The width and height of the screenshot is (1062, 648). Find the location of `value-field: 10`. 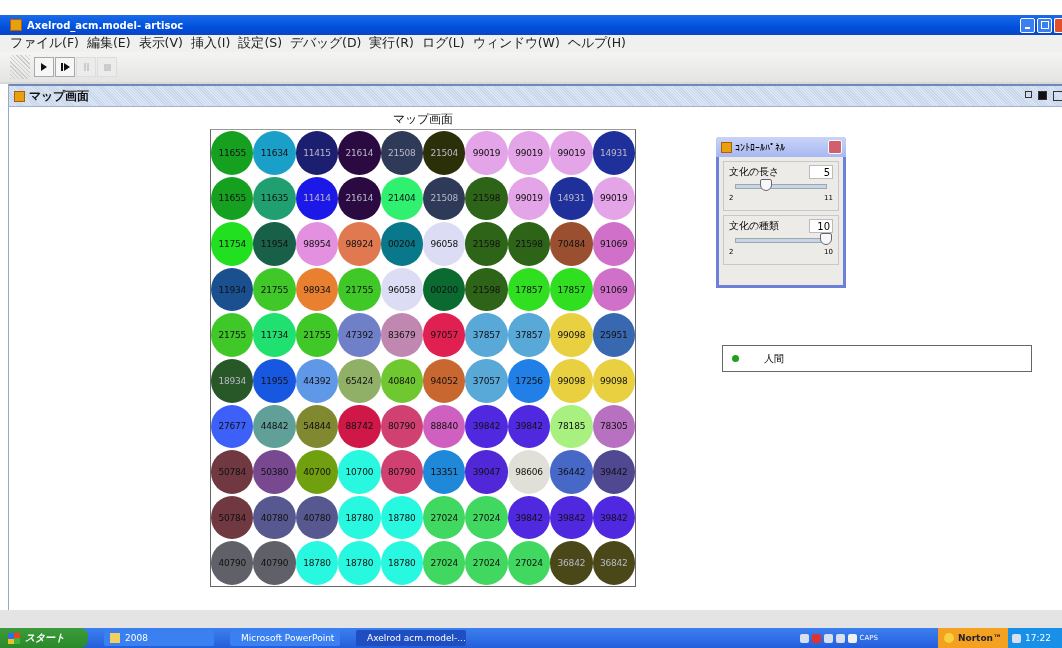

value-field: 10 is located at coordinates (821, 226).